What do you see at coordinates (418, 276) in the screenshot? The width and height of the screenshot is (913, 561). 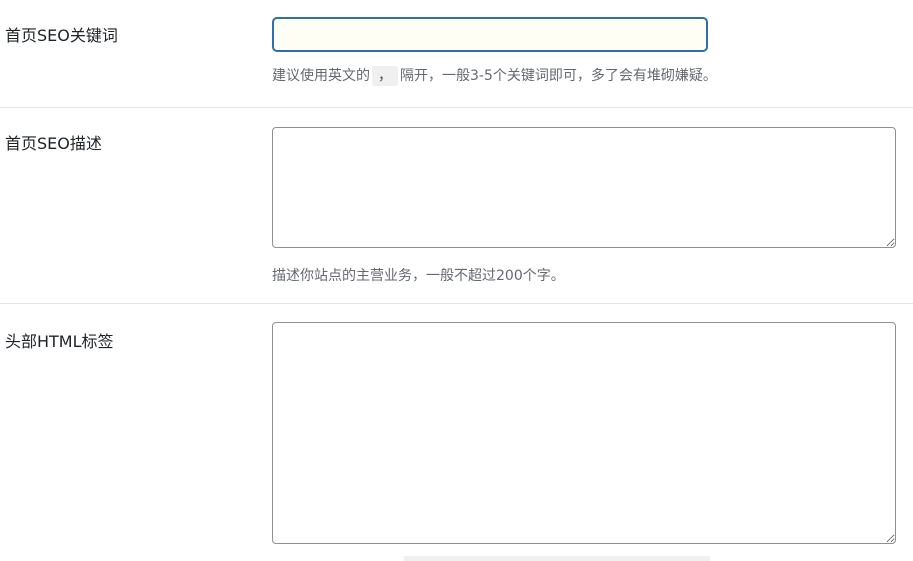 I see `home-seo-description-hint: 描述你站点的主营业务，一般不超过200个字。` at bounding box center [418, 276].